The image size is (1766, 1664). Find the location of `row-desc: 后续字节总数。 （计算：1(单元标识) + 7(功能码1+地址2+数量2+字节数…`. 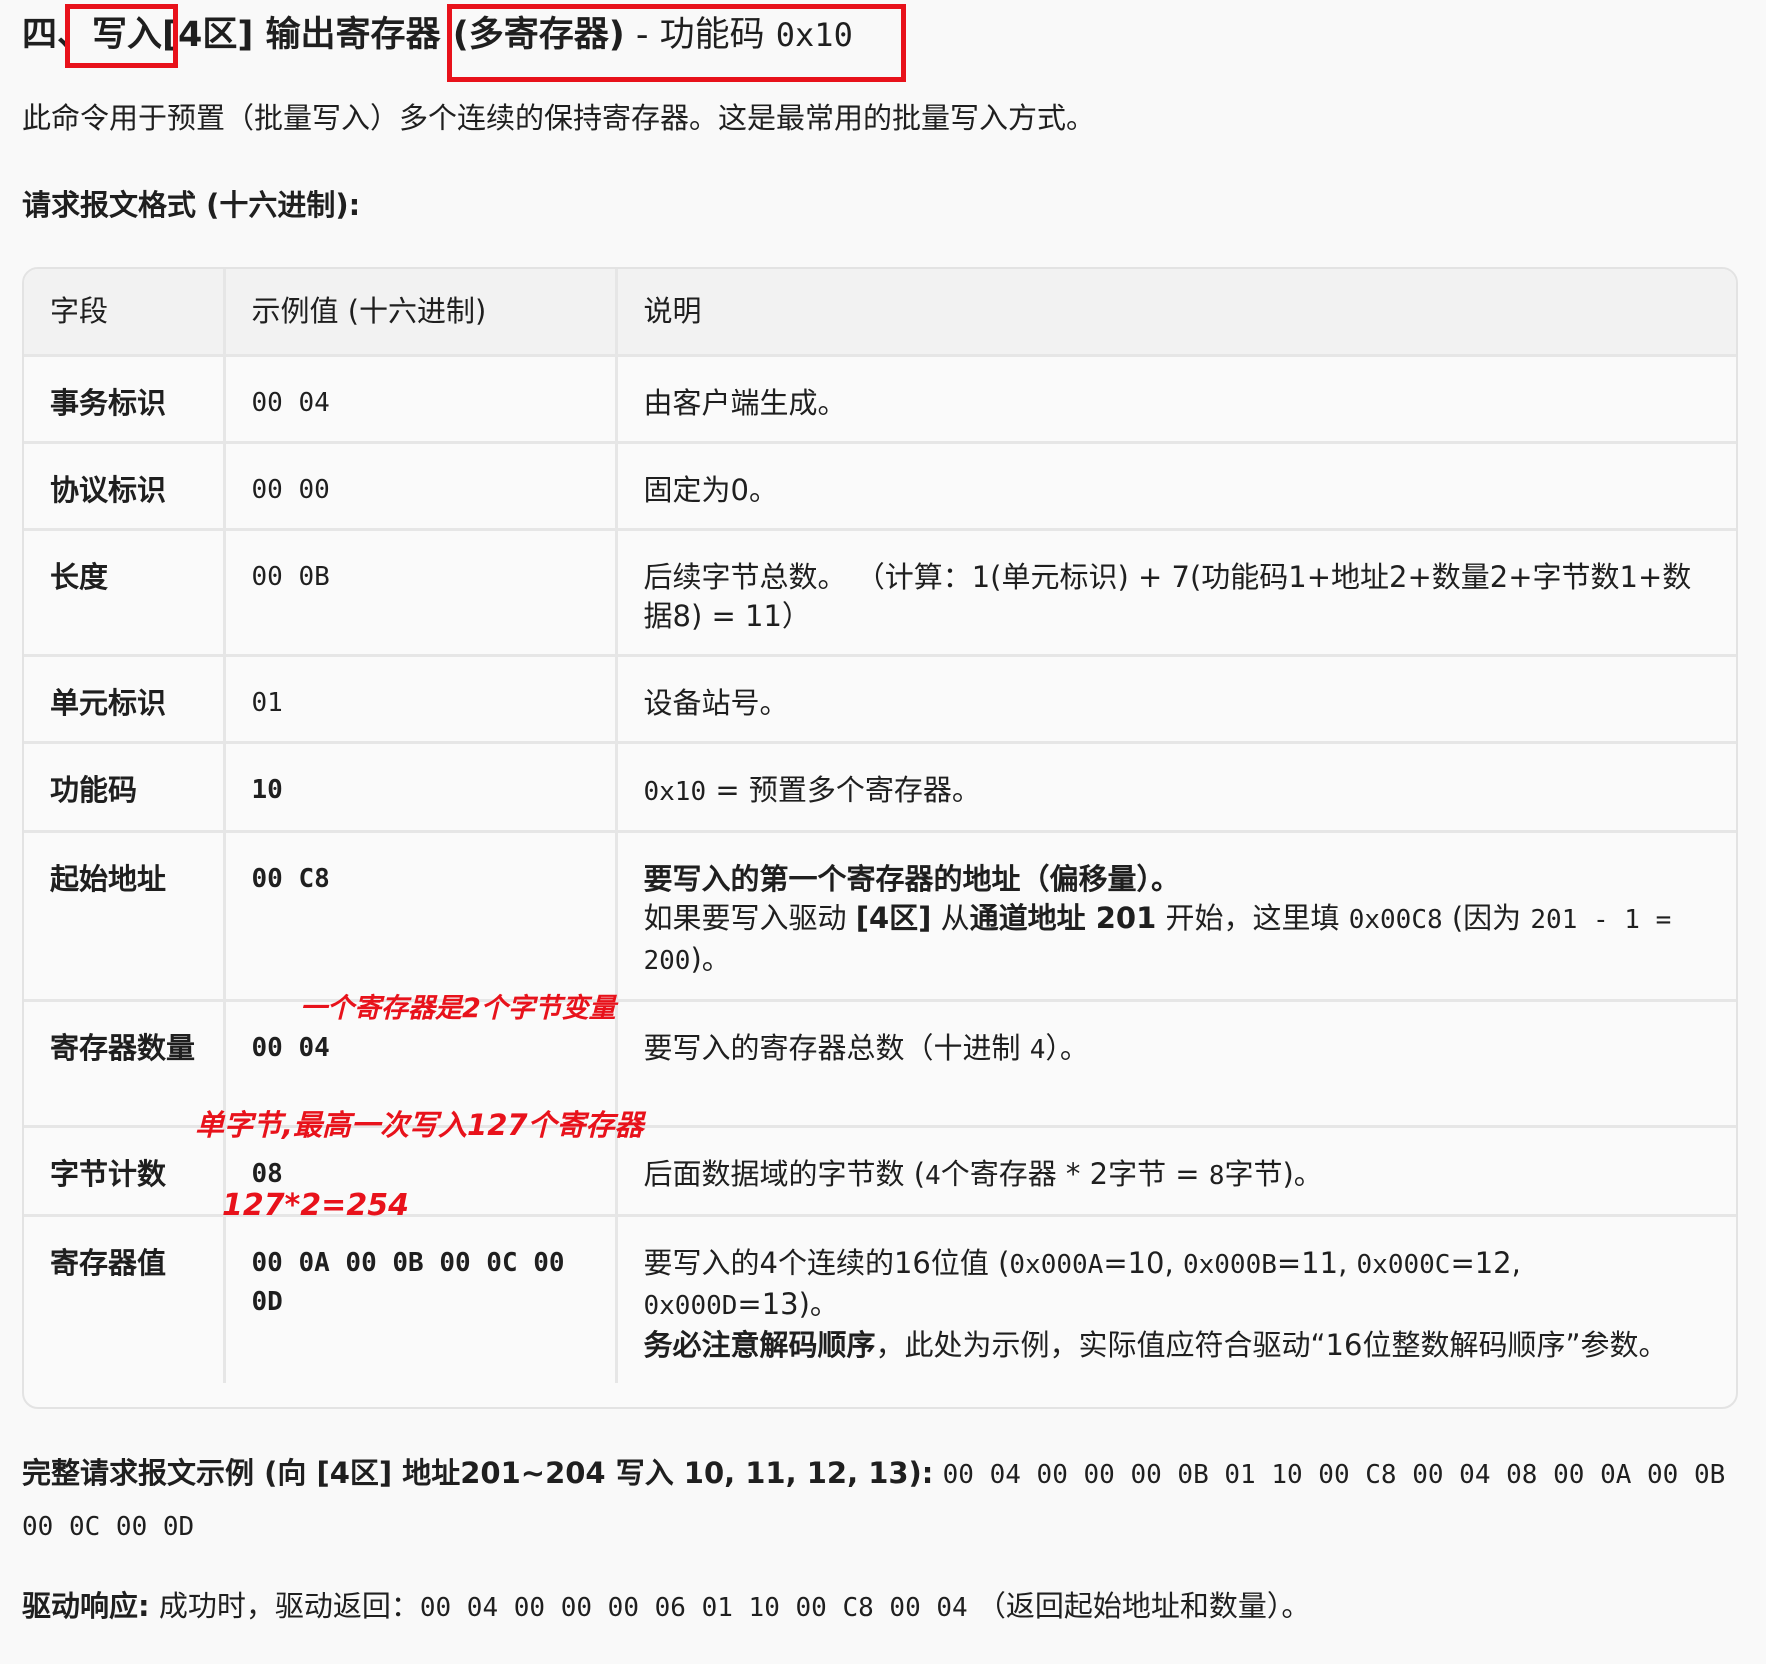

row-desc: 后续字节总数。 （计算：1(单元标识) + 7(功能码1+地址2+数量2+字节数… is located at coordinates (1176, 593).